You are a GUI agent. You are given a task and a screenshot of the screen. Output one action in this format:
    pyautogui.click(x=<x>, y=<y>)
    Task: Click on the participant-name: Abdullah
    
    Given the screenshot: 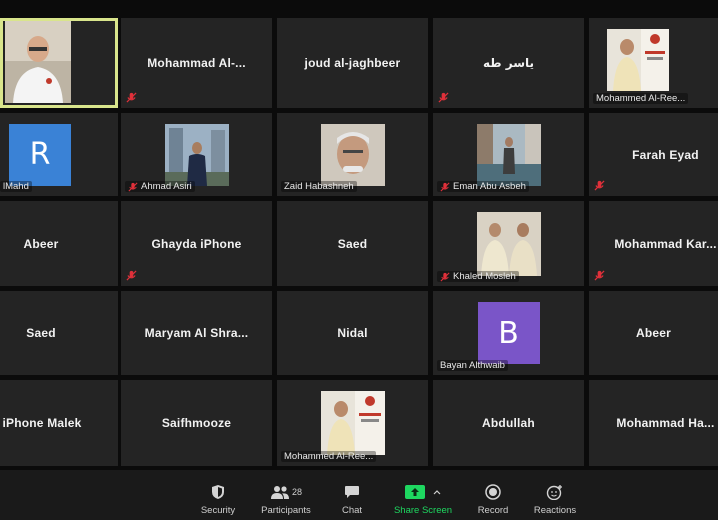 What is the action you would take?
    pyautogui.click(x=508, y=423)
    